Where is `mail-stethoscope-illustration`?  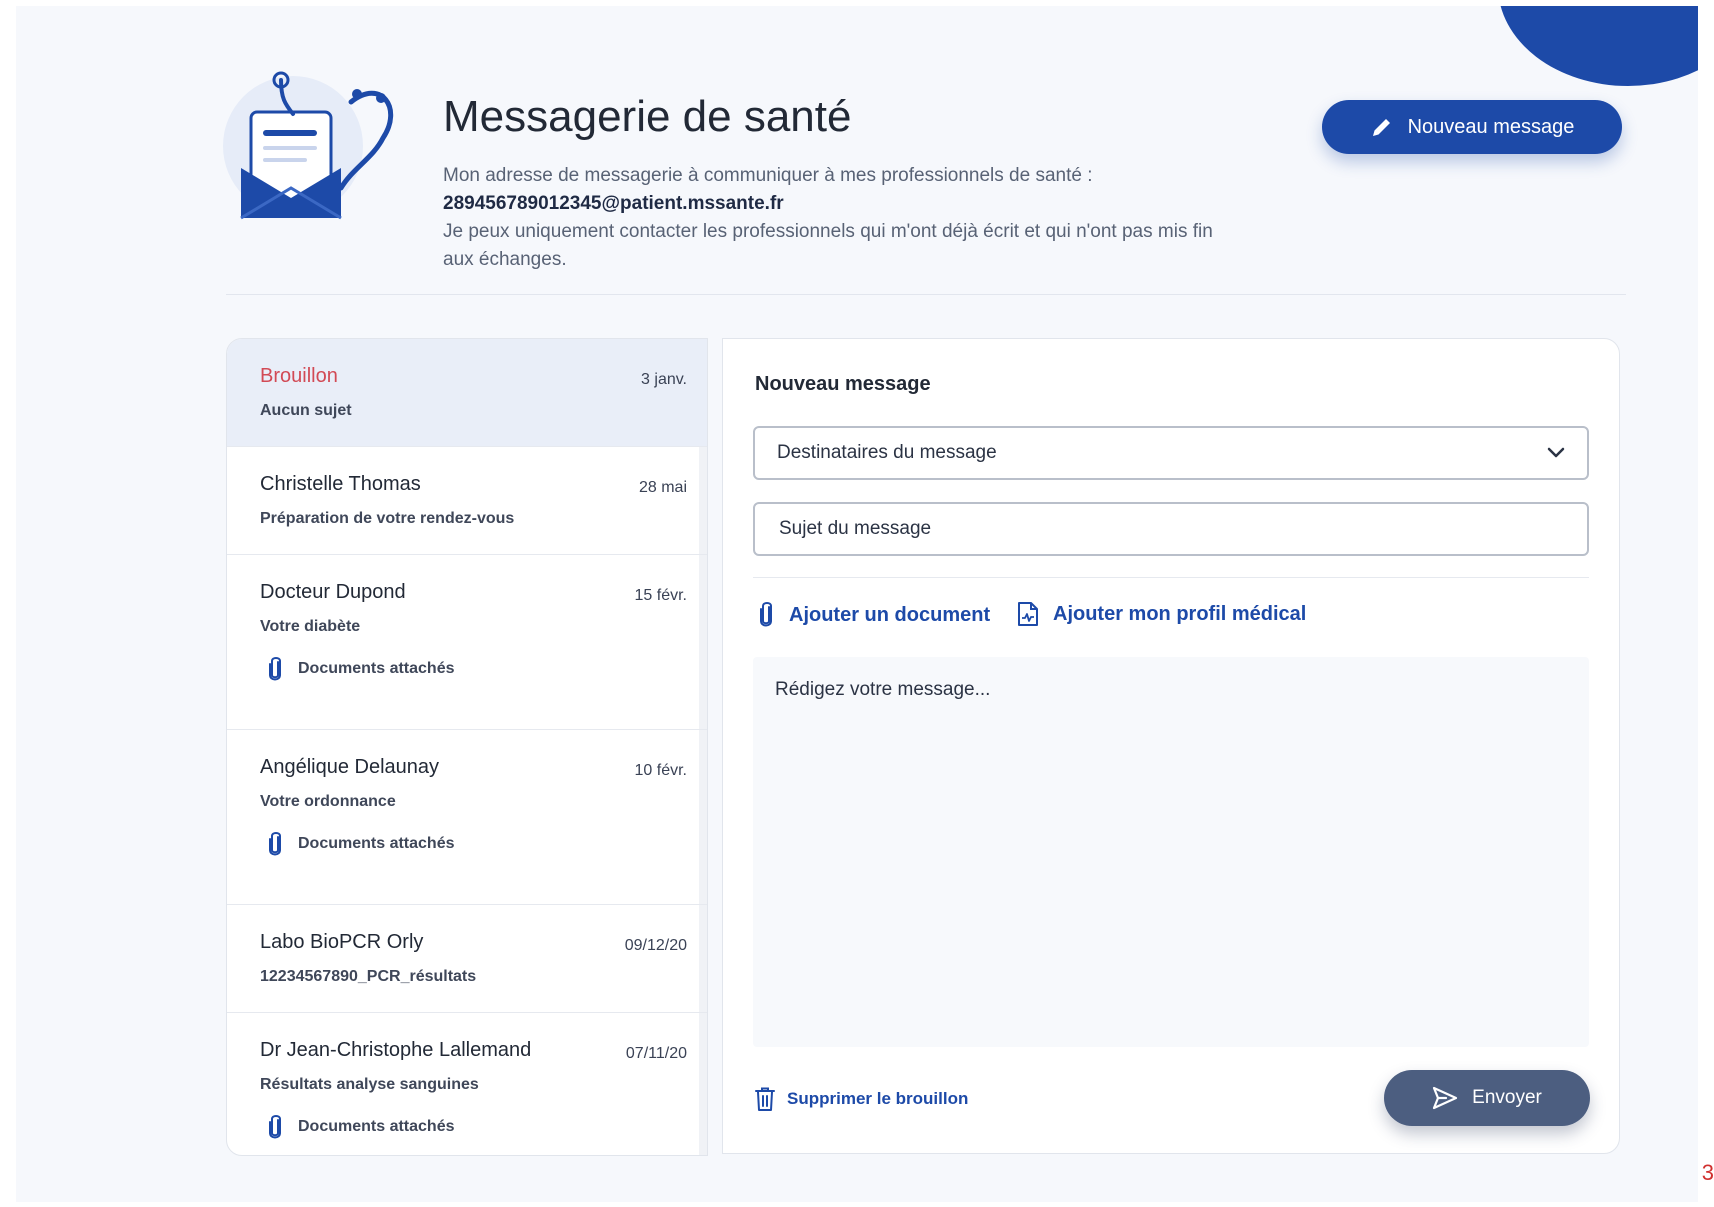
mail-stethoscope-illustration is located at coordinates (308, 145).